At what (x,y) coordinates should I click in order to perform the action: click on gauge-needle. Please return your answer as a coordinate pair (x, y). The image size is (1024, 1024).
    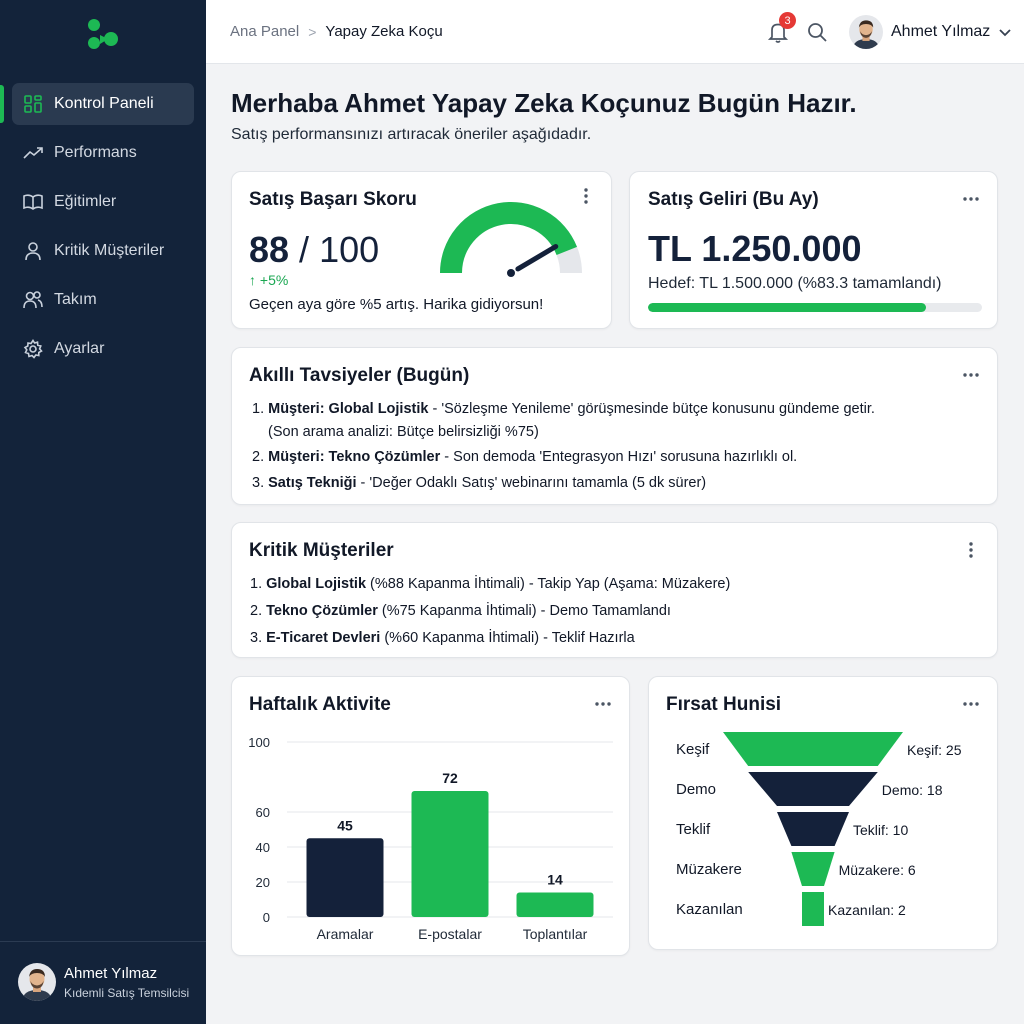
    Looking at the image, I should click on (537, 258).